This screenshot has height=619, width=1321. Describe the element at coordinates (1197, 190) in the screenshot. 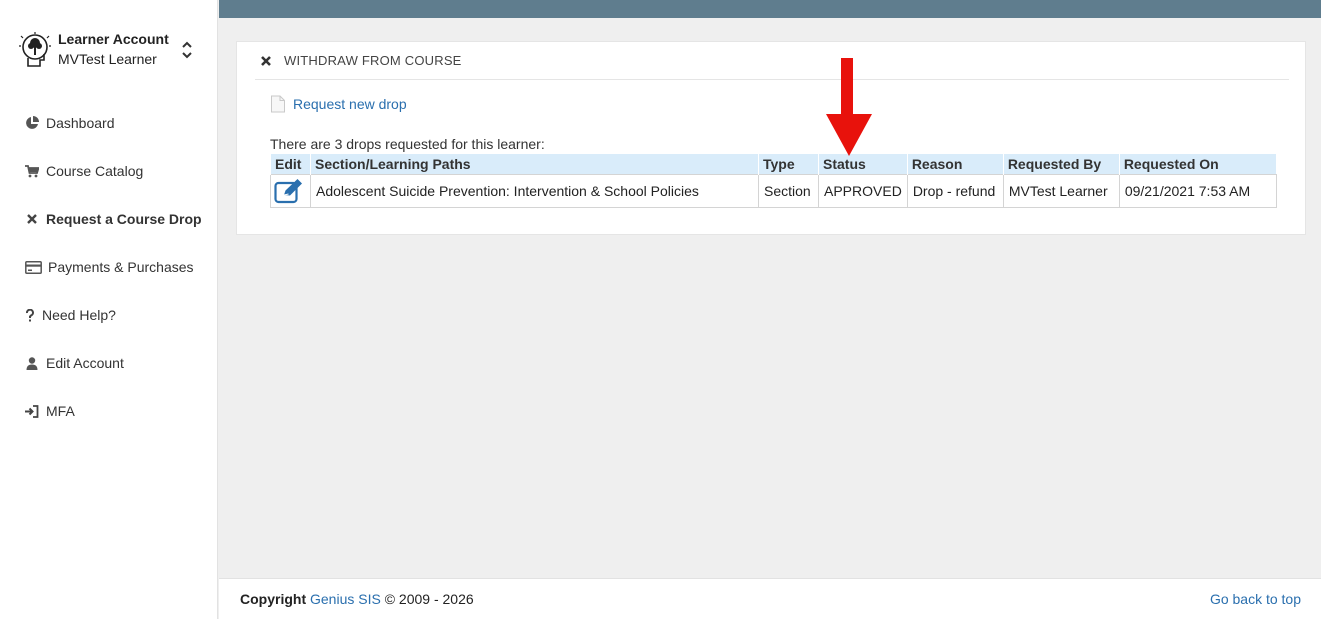

I see `requested-on-cell: 09/21/2021 7:53 AM` at that location.